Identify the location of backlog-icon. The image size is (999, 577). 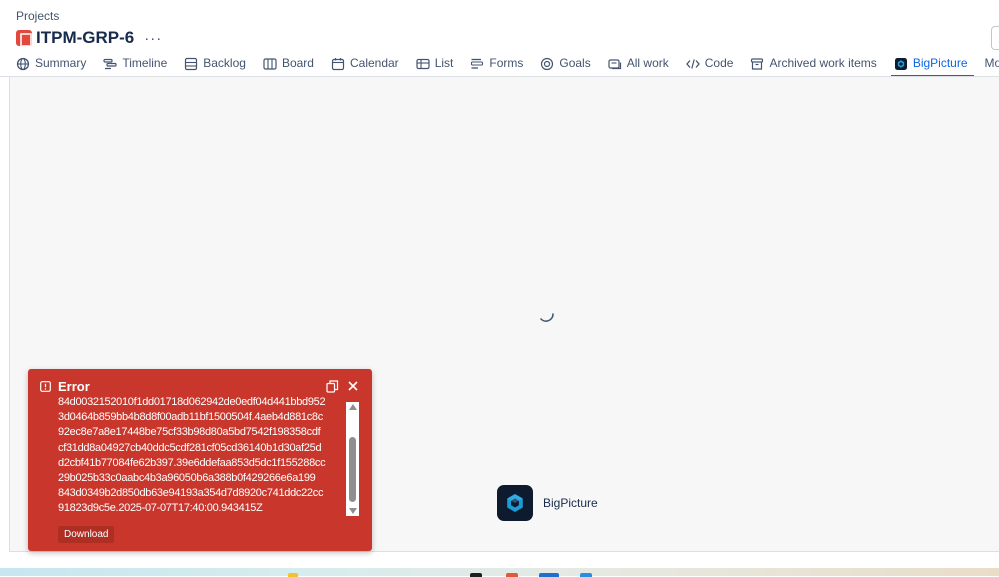
(191, 64).